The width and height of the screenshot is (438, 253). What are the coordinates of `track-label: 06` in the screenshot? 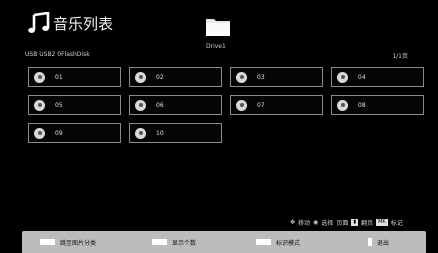 It's located at (160, 105).